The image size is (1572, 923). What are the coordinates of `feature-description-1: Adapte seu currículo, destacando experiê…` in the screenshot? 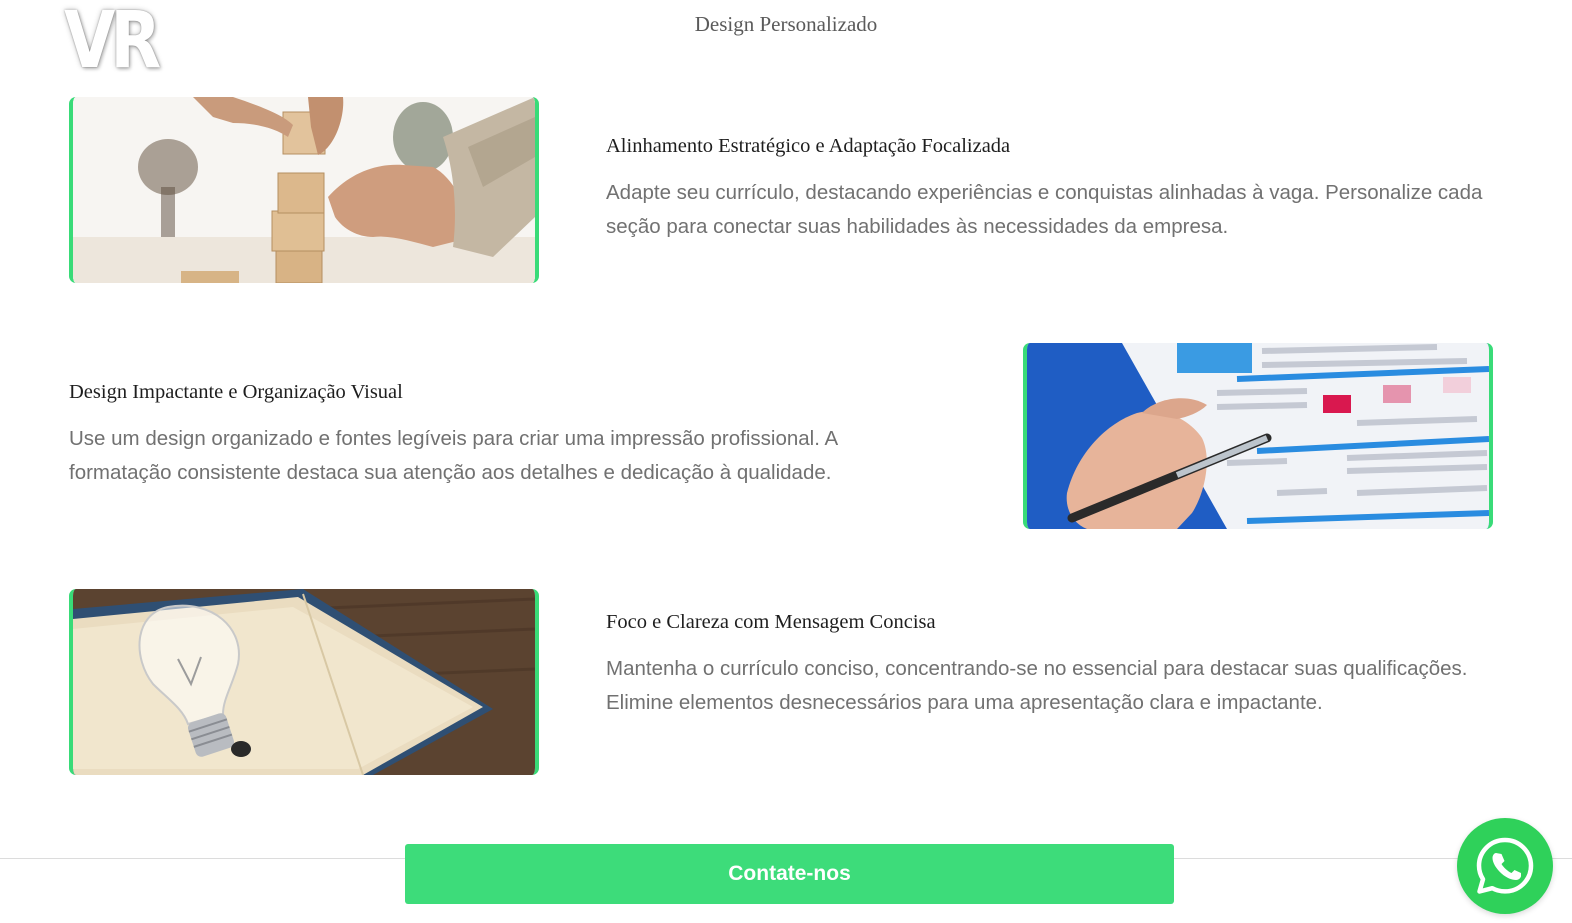 It's located at (1044, 209).